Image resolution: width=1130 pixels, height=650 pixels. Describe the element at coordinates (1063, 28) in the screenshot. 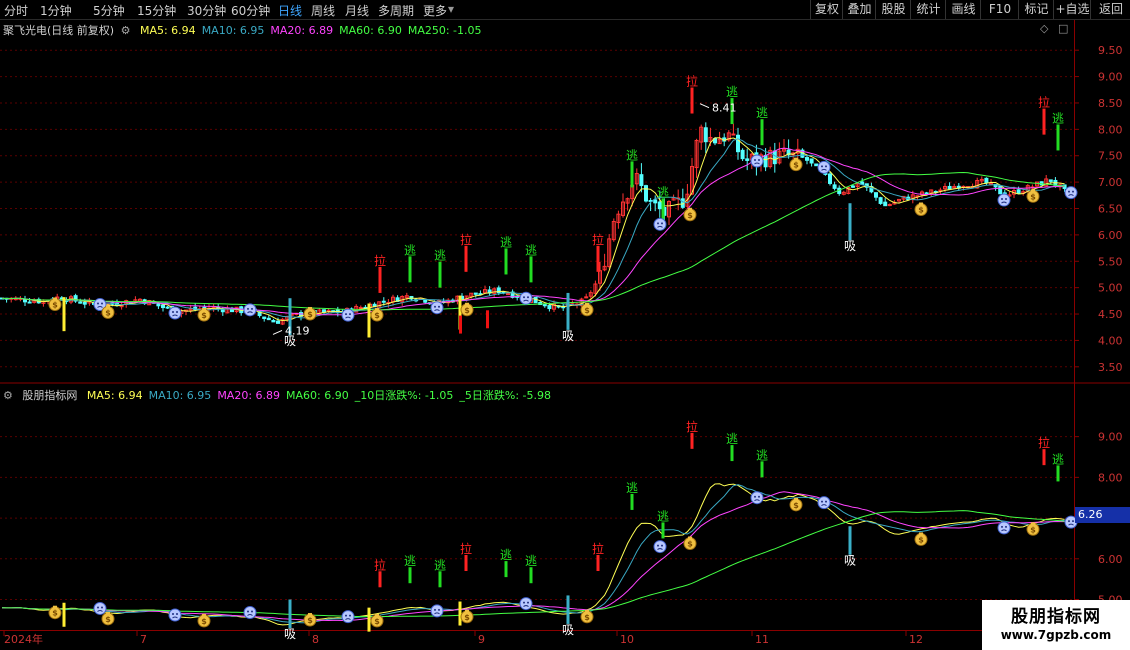

I see `maximize-icon: □` at that location.